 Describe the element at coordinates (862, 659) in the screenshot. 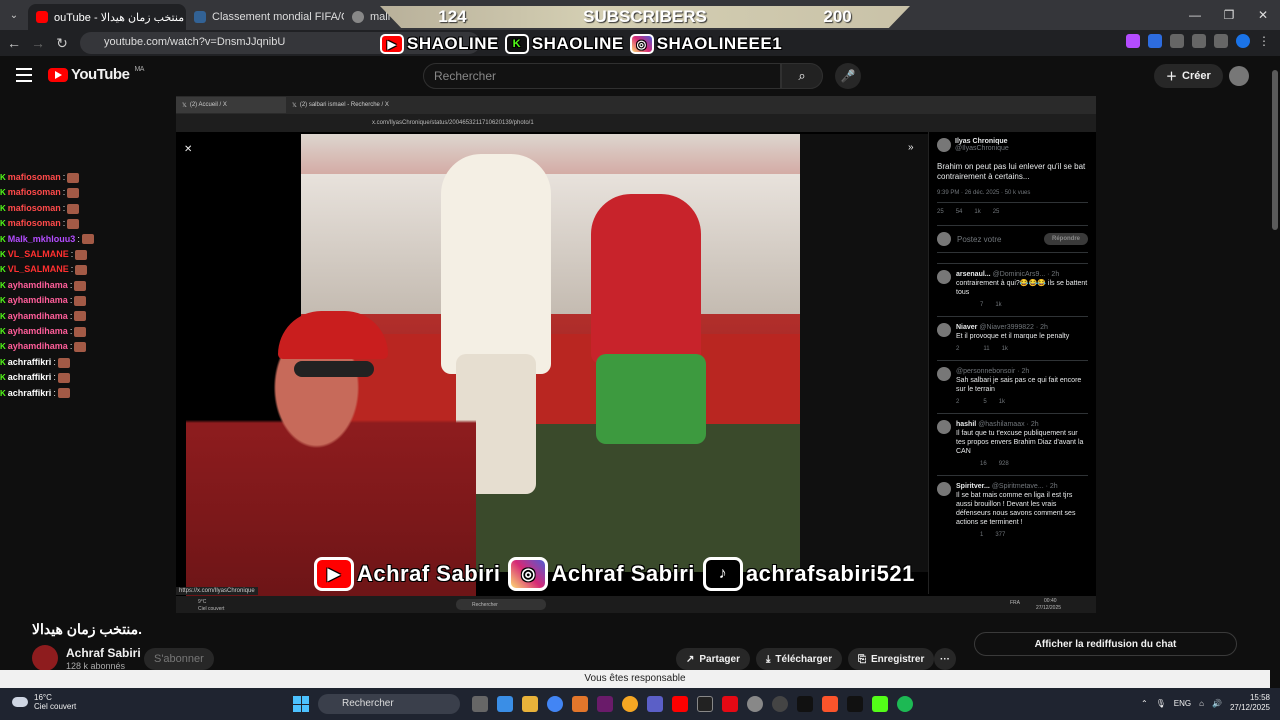

I see `bookmark-icon: ⎘` at that location.